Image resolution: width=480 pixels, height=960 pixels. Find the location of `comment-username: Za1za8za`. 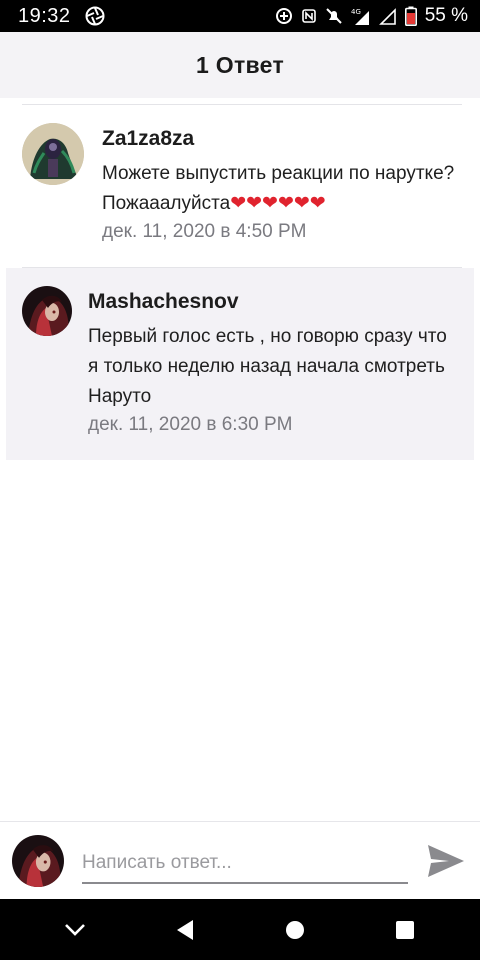

comment-username: Za1za8za is located at coordinates (283, 139).